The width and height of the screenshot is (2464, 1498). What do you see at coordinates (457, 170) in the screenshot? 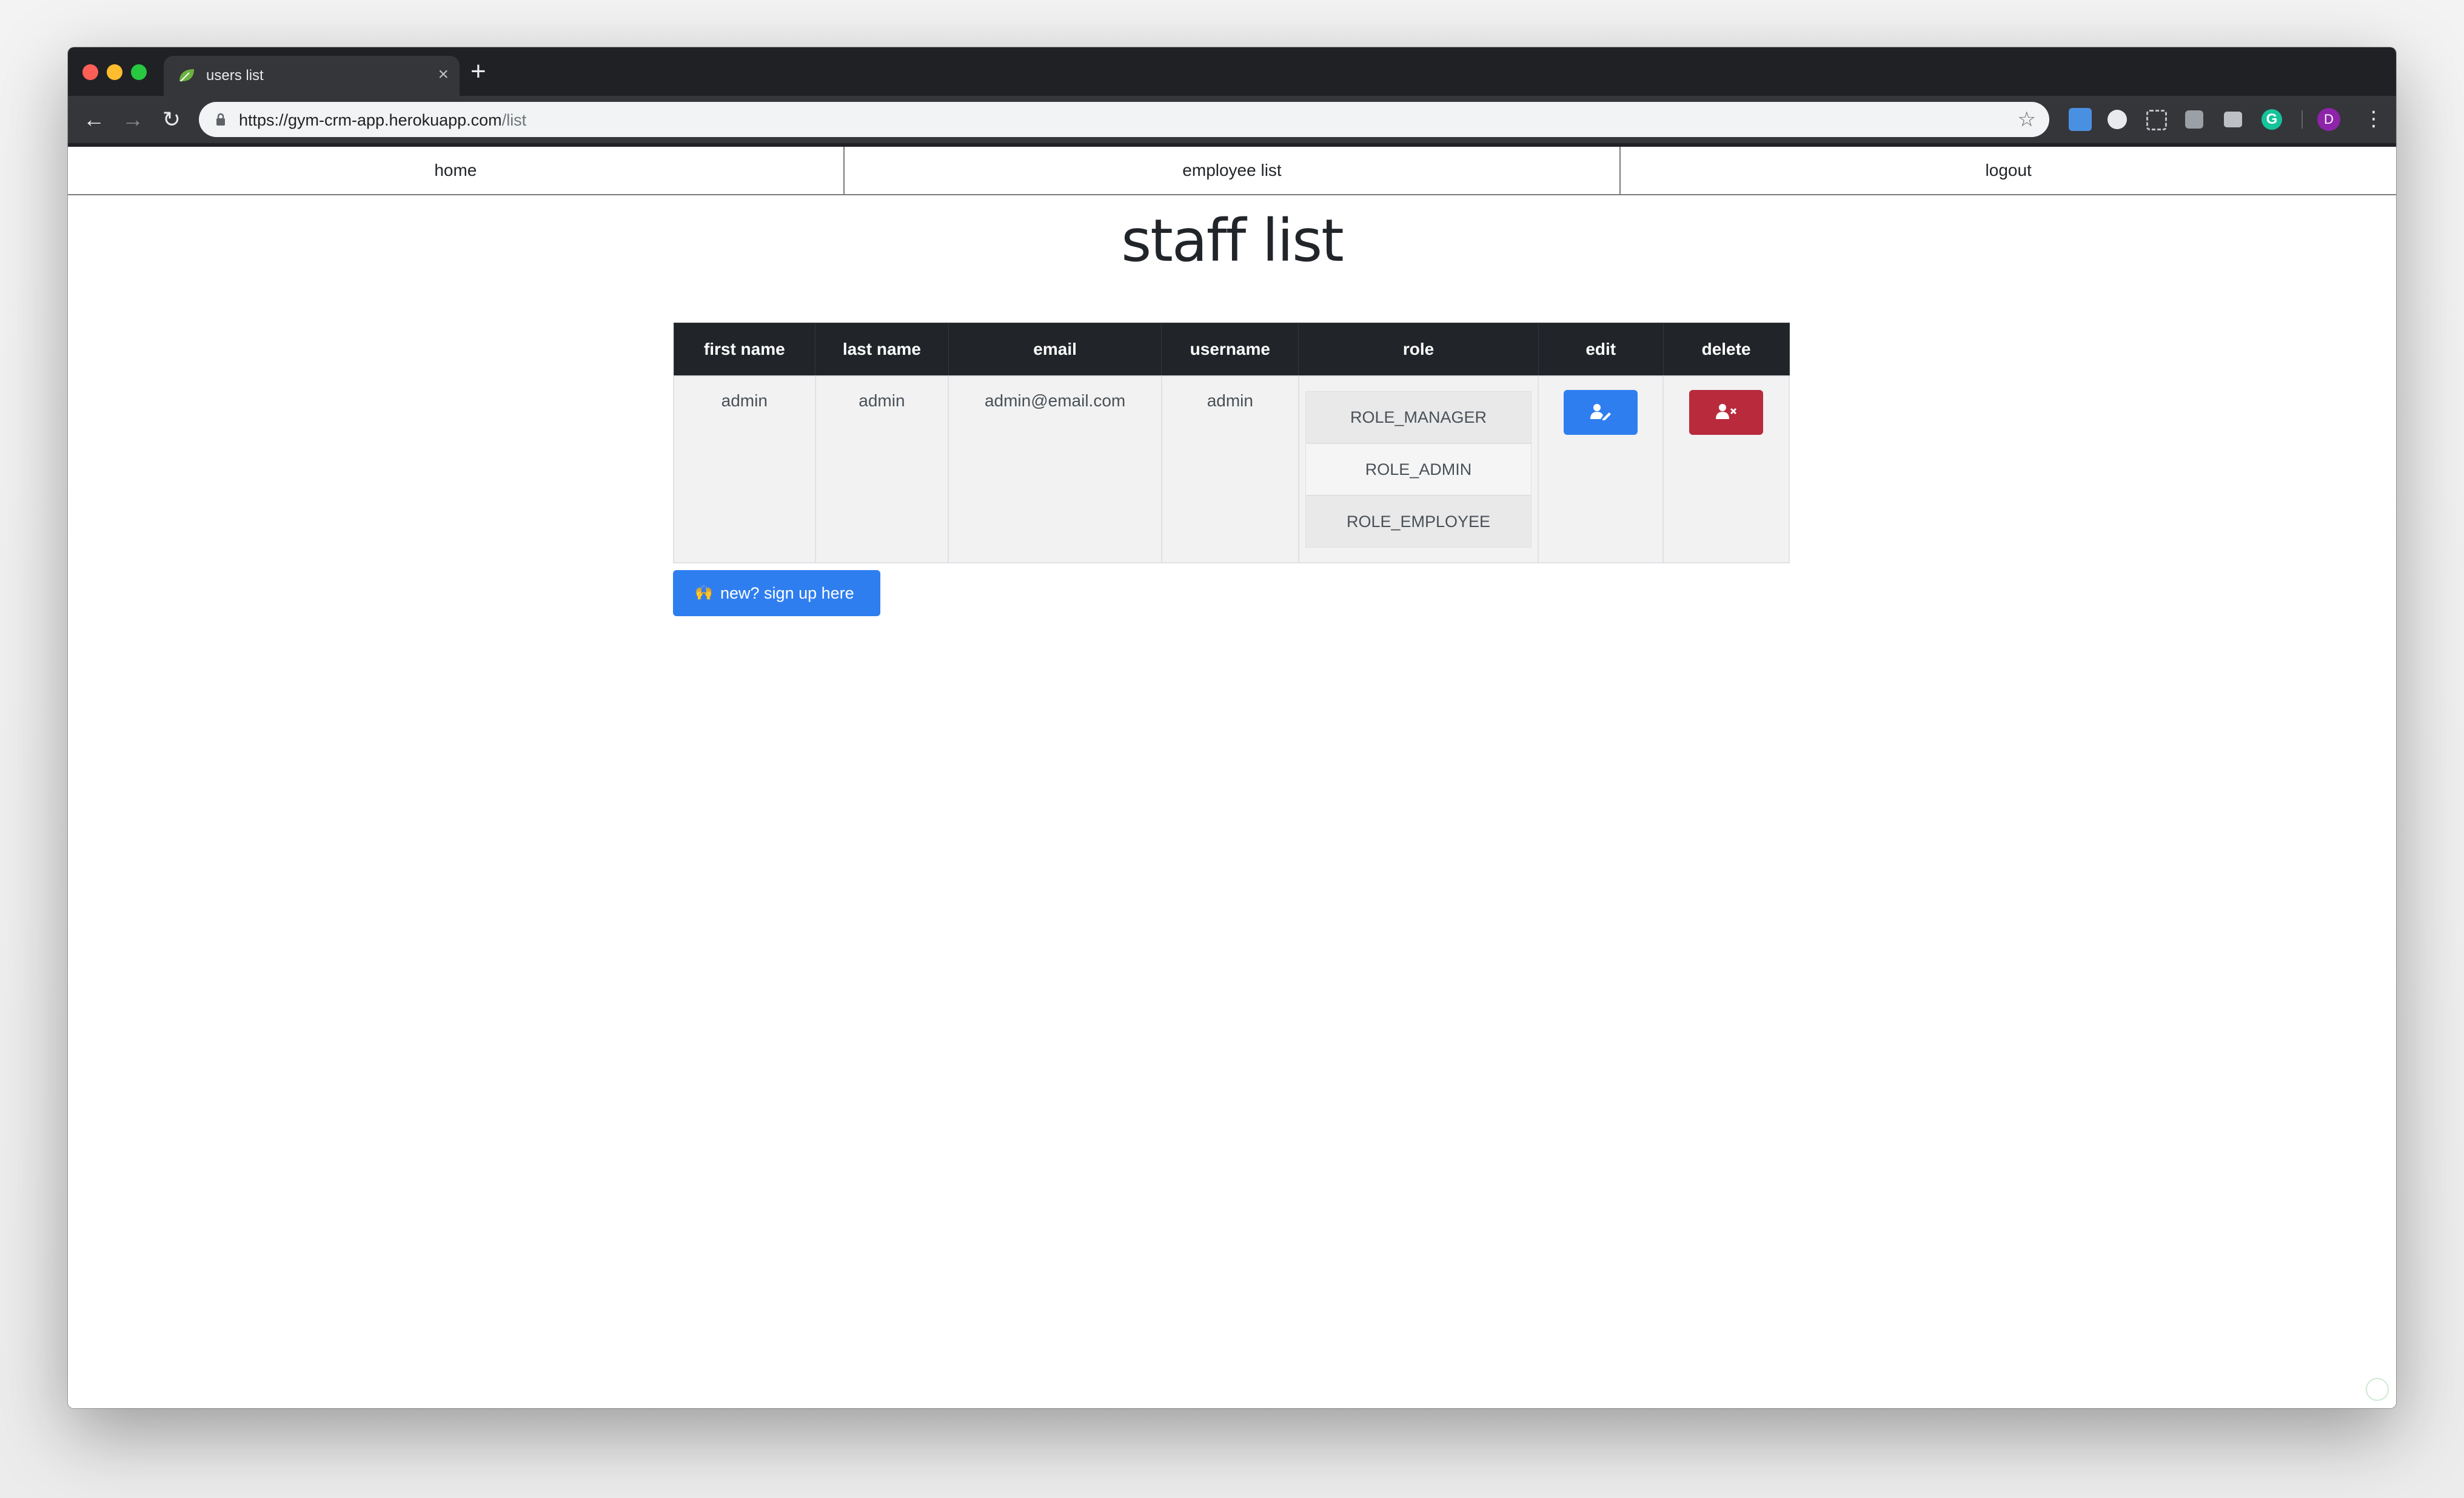
I see `nav-home-link: home` at bounding box center [457, 170].